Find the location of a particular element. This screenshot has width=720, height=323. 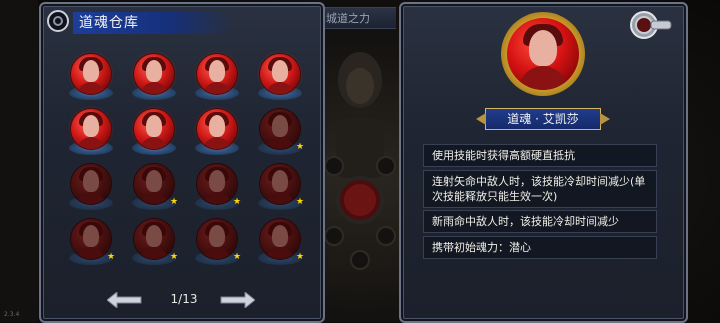

pager: 1/13 is located at coordinates (182, 300).